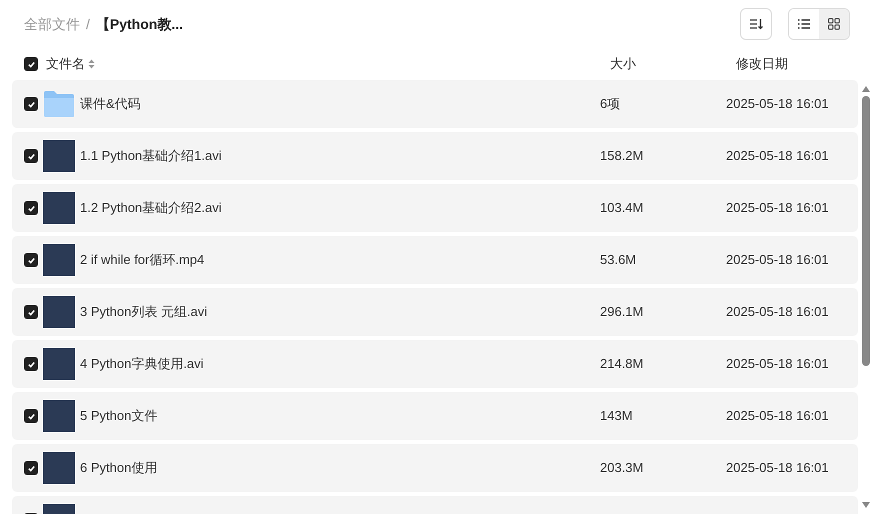  Describe the element at coordinates (622, 208) in the screenshot. I see `file-size: 103.4M` at that location.